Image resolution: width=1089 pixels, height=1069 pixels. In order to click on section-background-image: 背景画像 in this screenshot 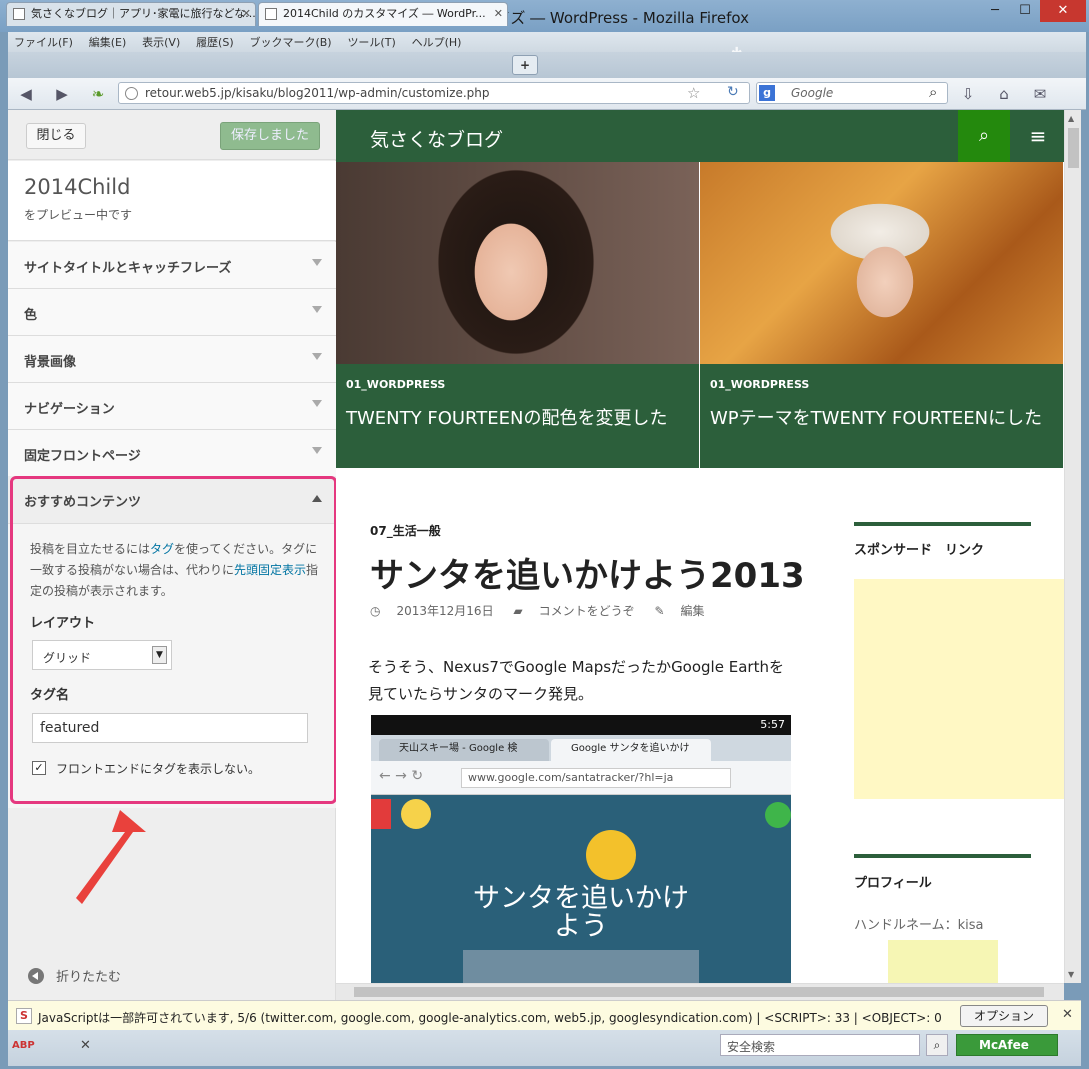, I will do `click(172, 359)`.